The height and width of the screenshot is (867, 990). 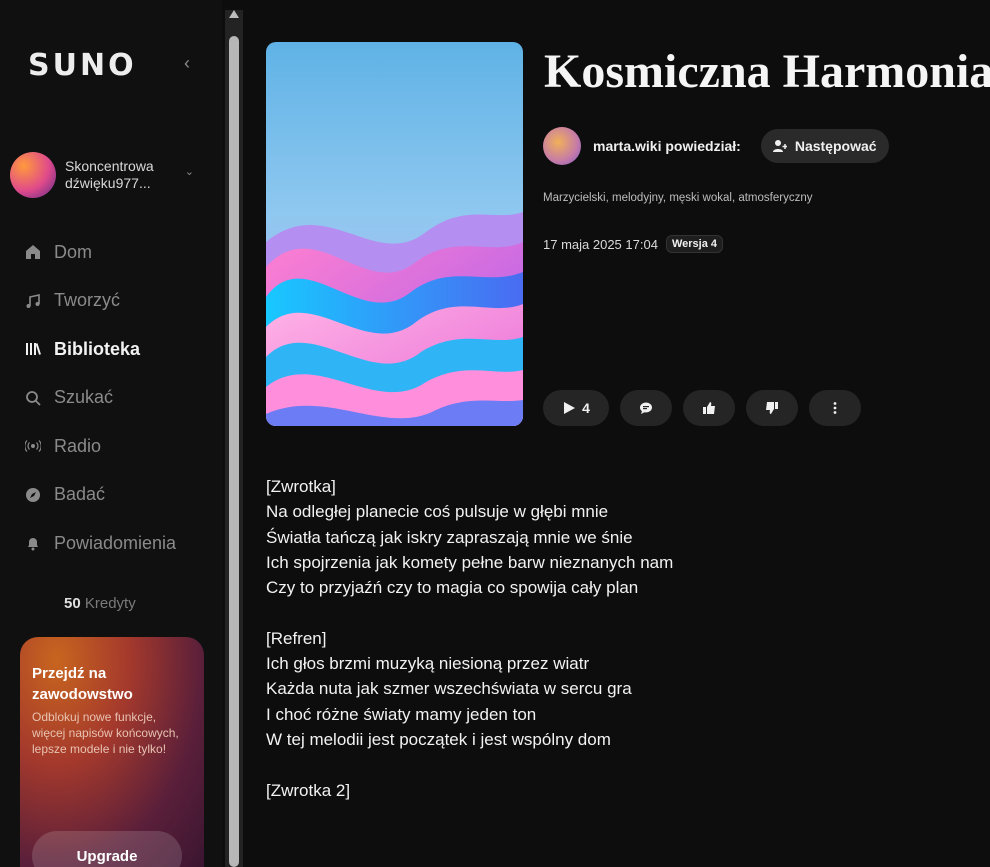 What do you see at coordinates (33, 398) in the screenshot?
I see `search-icon` at bounding box center [33, 398].